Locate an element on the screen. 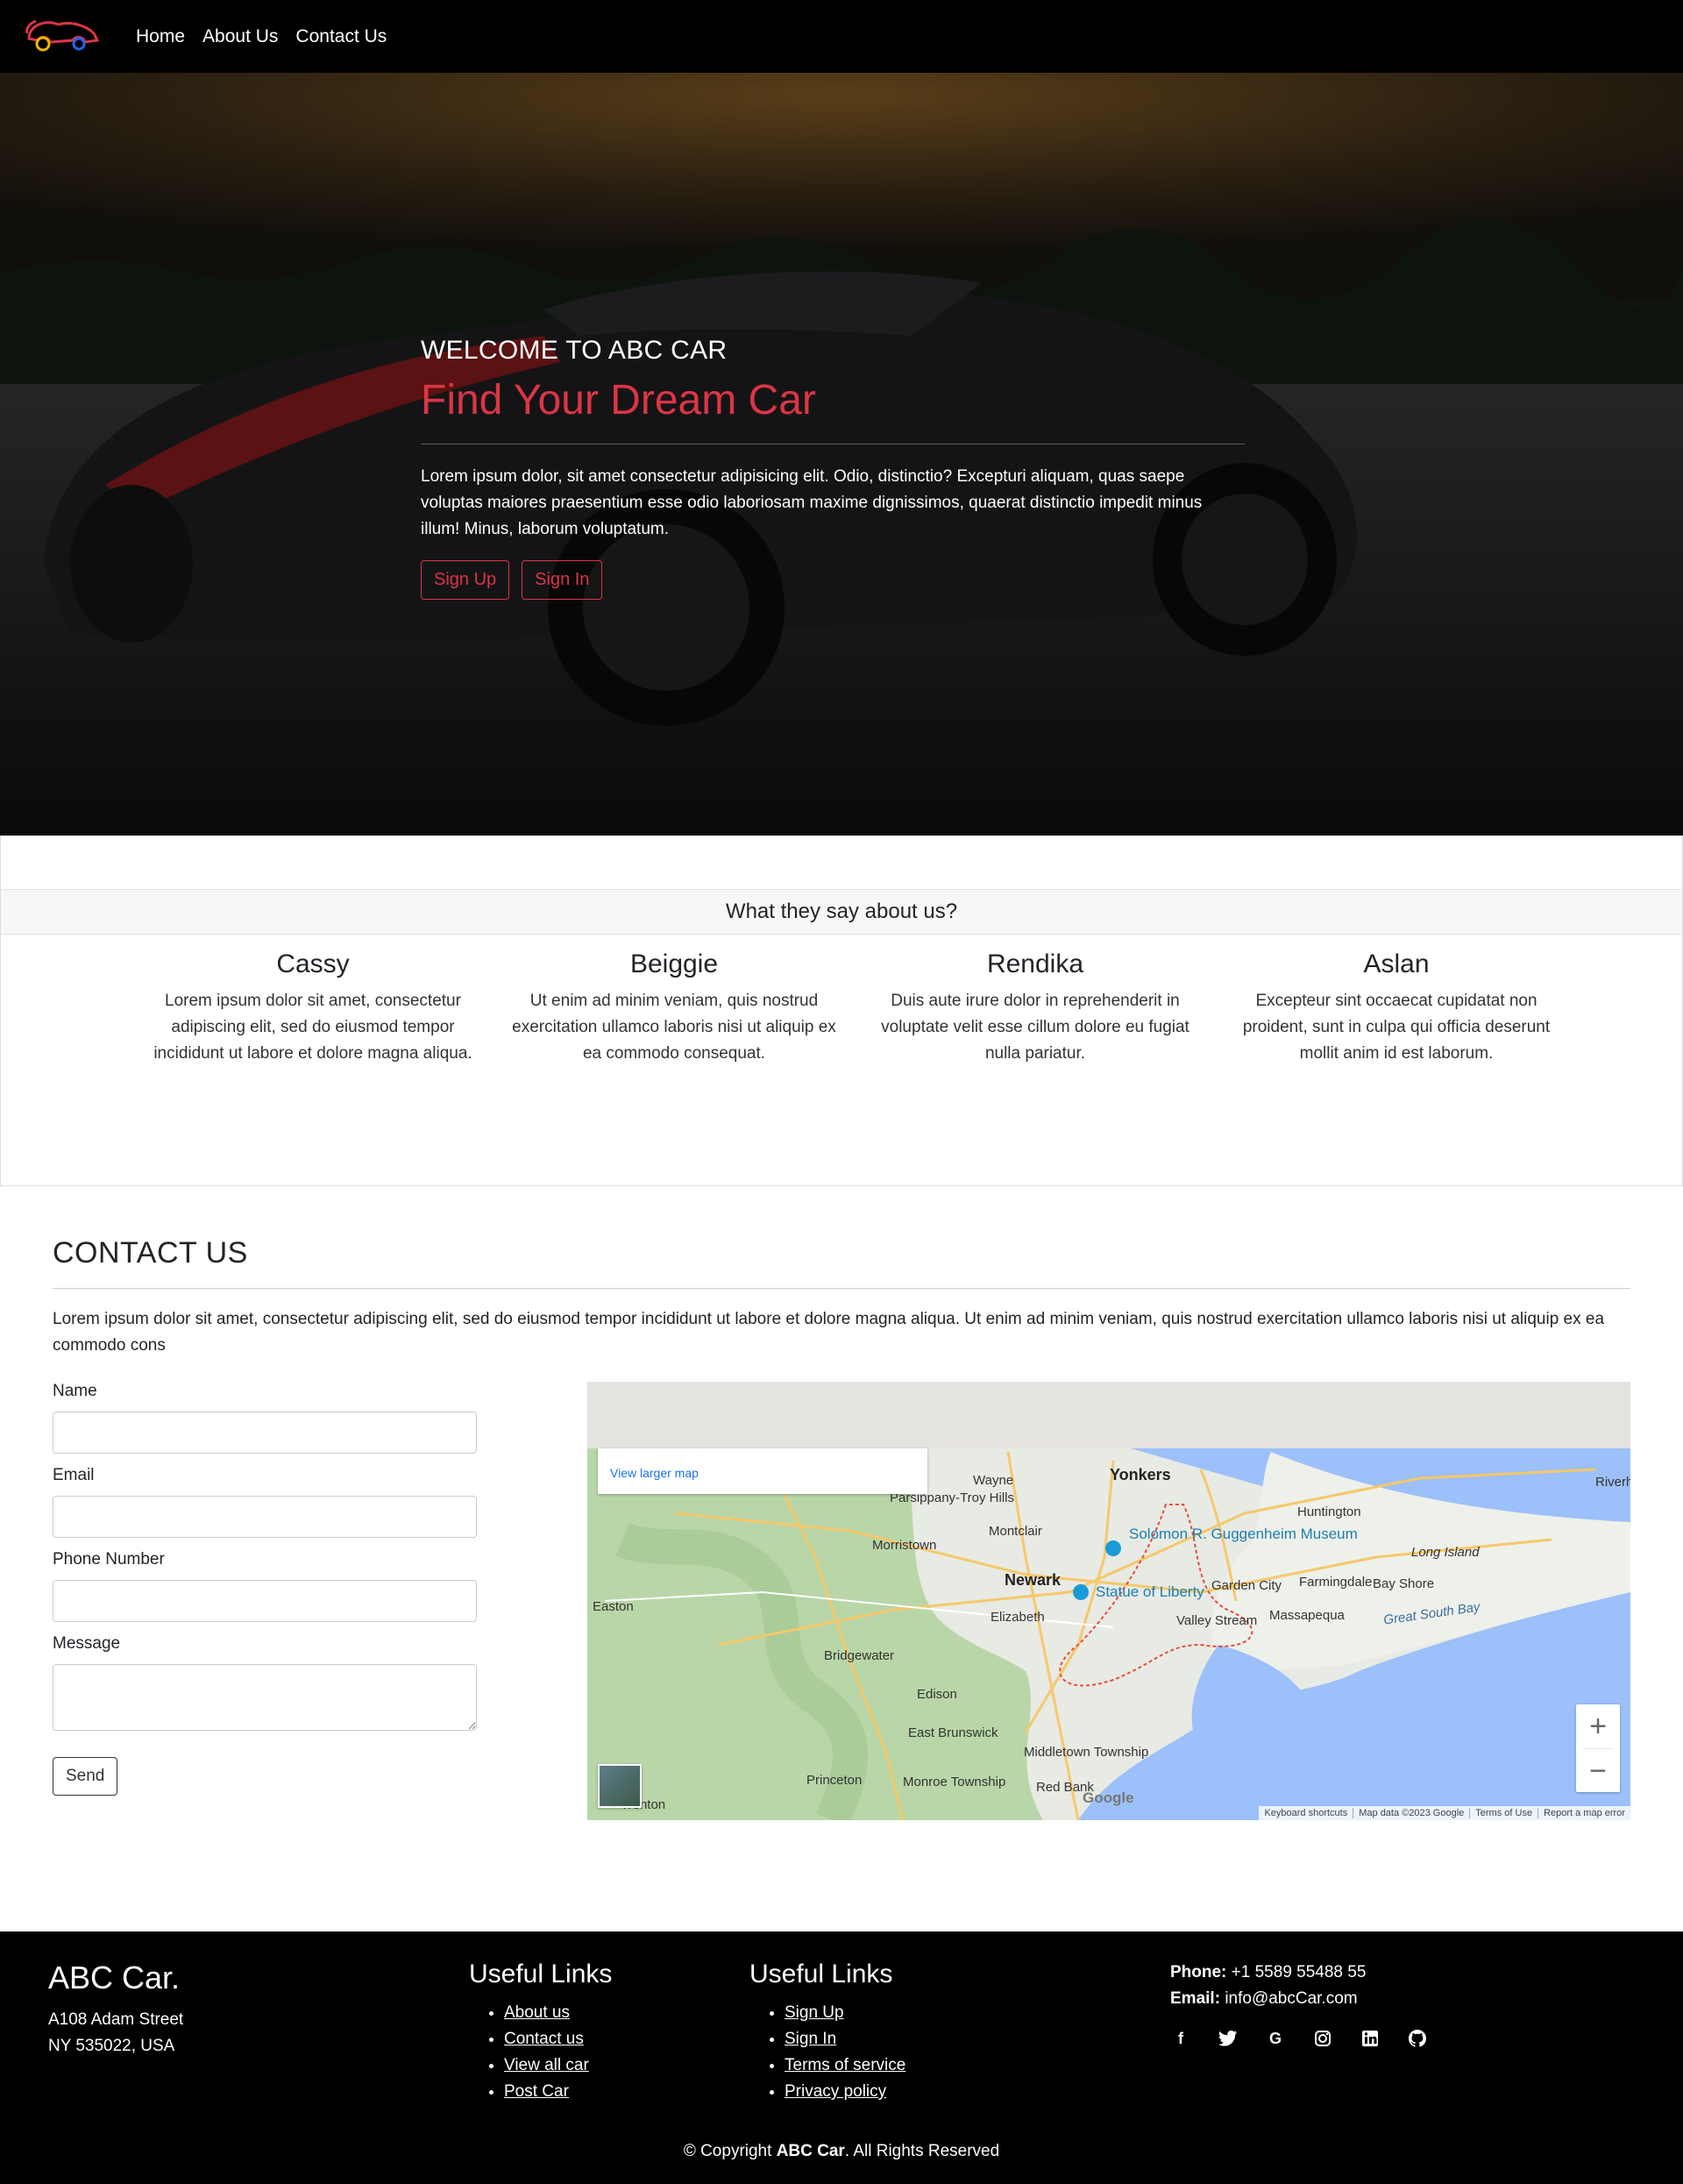 This screenshot has width=1683, height=2184. map-label: Massapequa is located at coordinates (1307, 1615).